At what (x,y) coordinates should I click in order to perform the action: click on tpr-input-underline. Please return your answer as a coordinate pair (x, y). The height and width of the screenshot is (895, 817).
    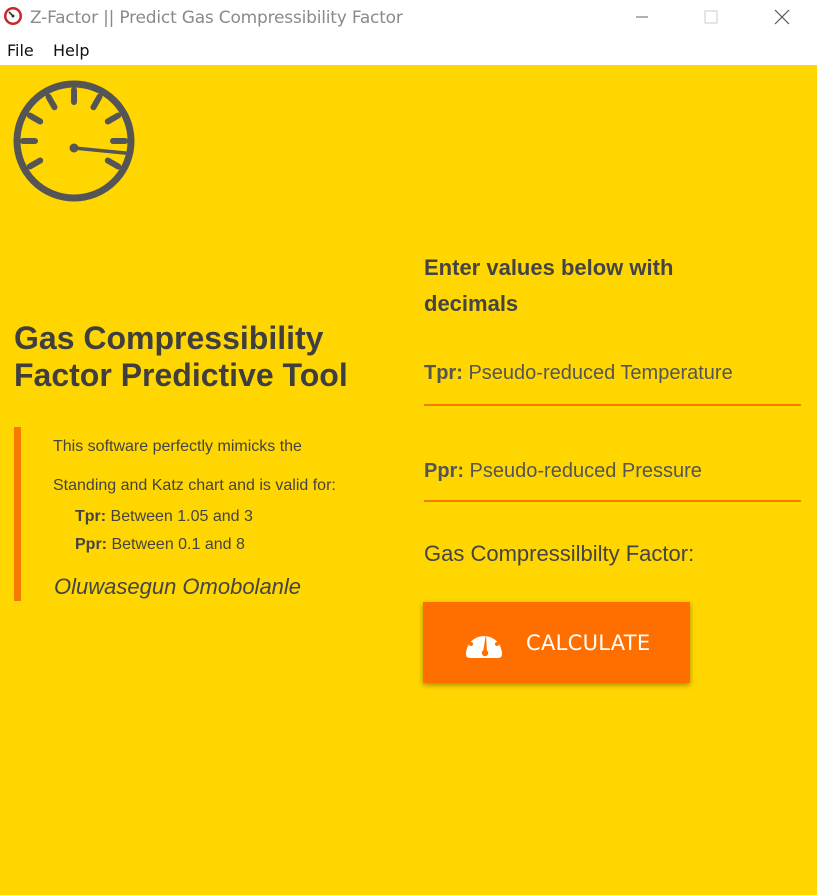
    Looking at the image, I should click on (612, 405).